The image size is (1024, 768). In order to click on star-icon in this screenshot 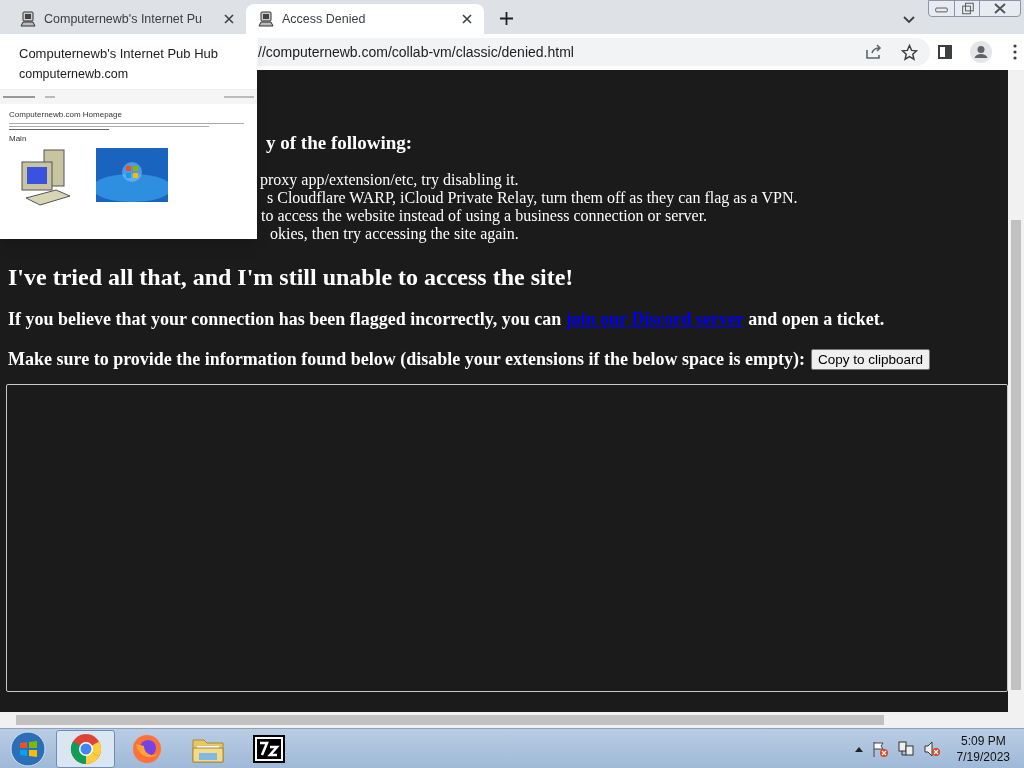, I will do `click(909, 52)`.